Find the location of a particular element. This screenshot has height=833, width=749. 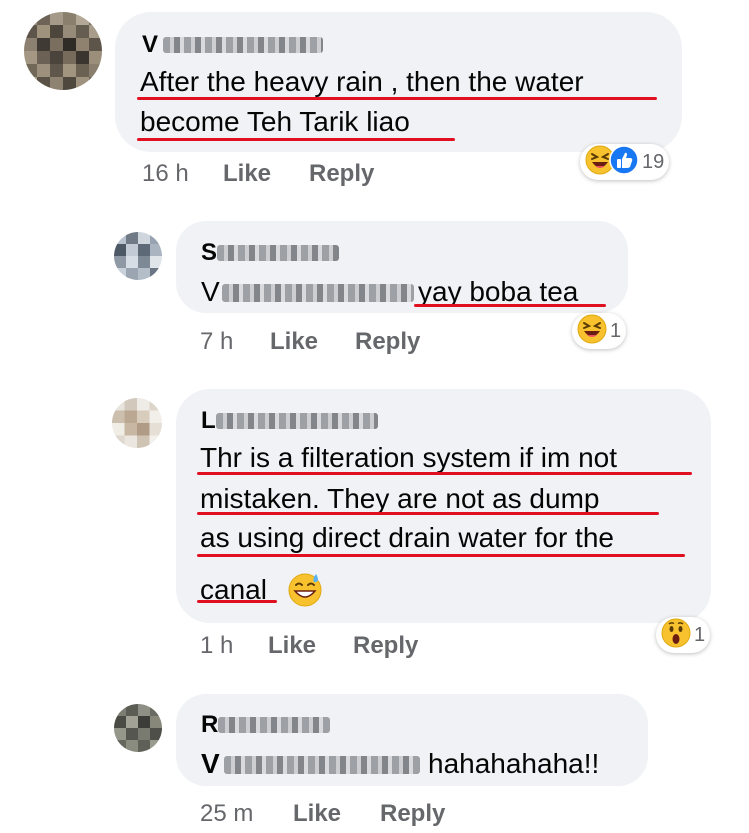

grin-sweat-emoji is located at coordinates (305, 591).